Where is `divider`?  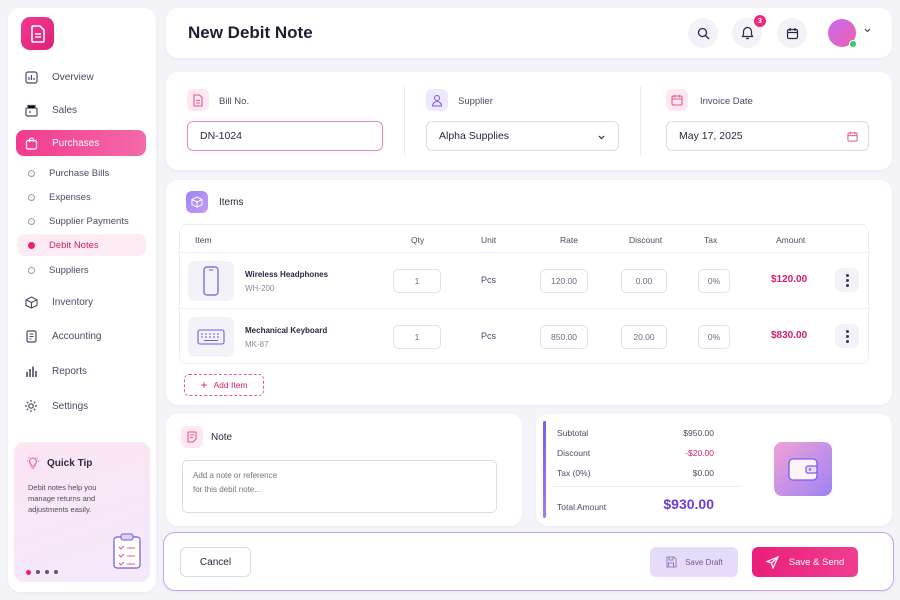 divider is located at coordinates (647, 486).